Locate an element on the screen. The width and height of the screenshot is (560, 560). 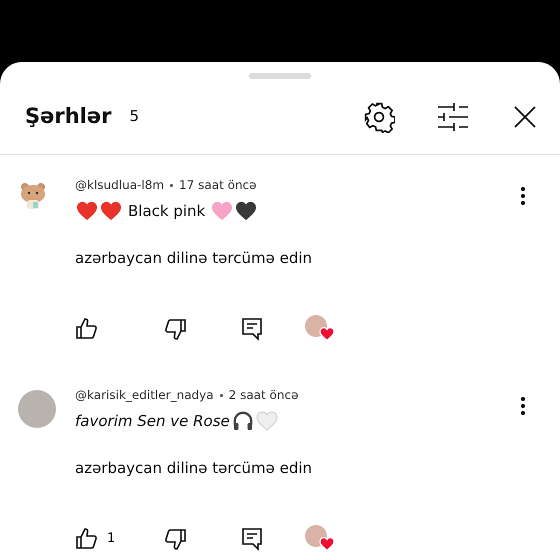
comment-time: 2 saat öncə is located at coordinates (263, 395).